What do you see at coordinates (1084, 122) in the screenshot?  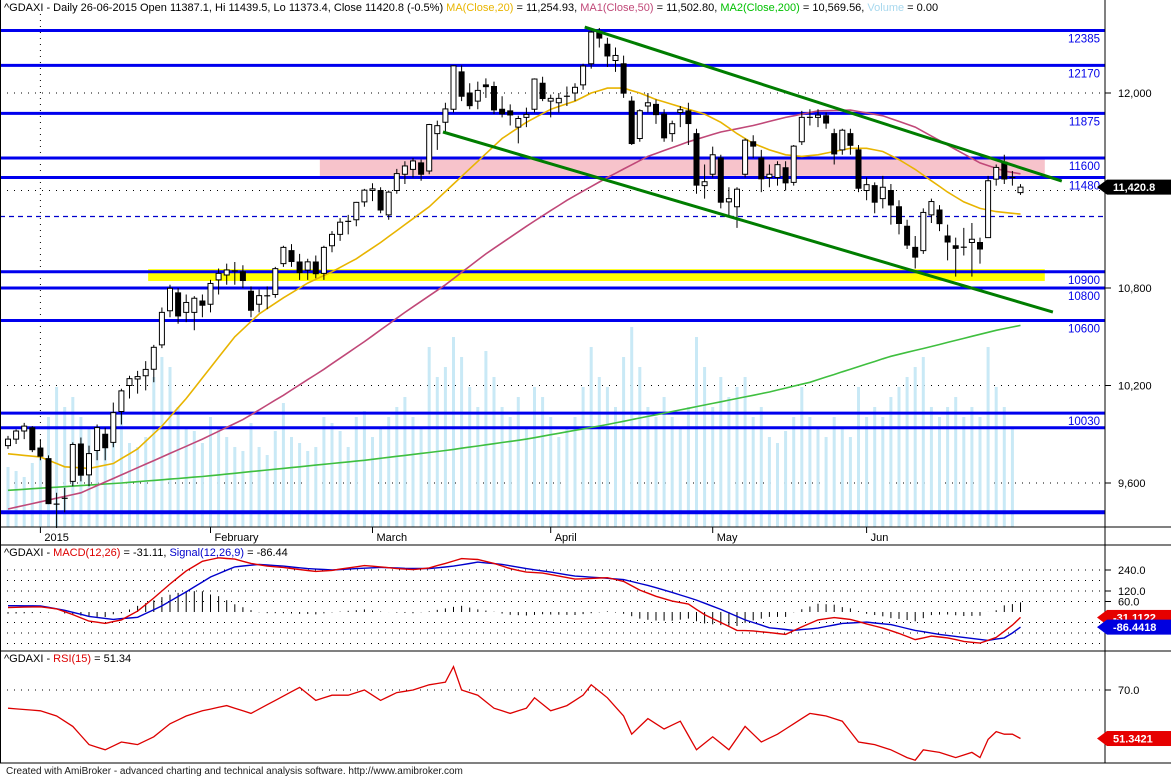 I see `level-label-11875: 11875` at bounding box center [1084, 122].